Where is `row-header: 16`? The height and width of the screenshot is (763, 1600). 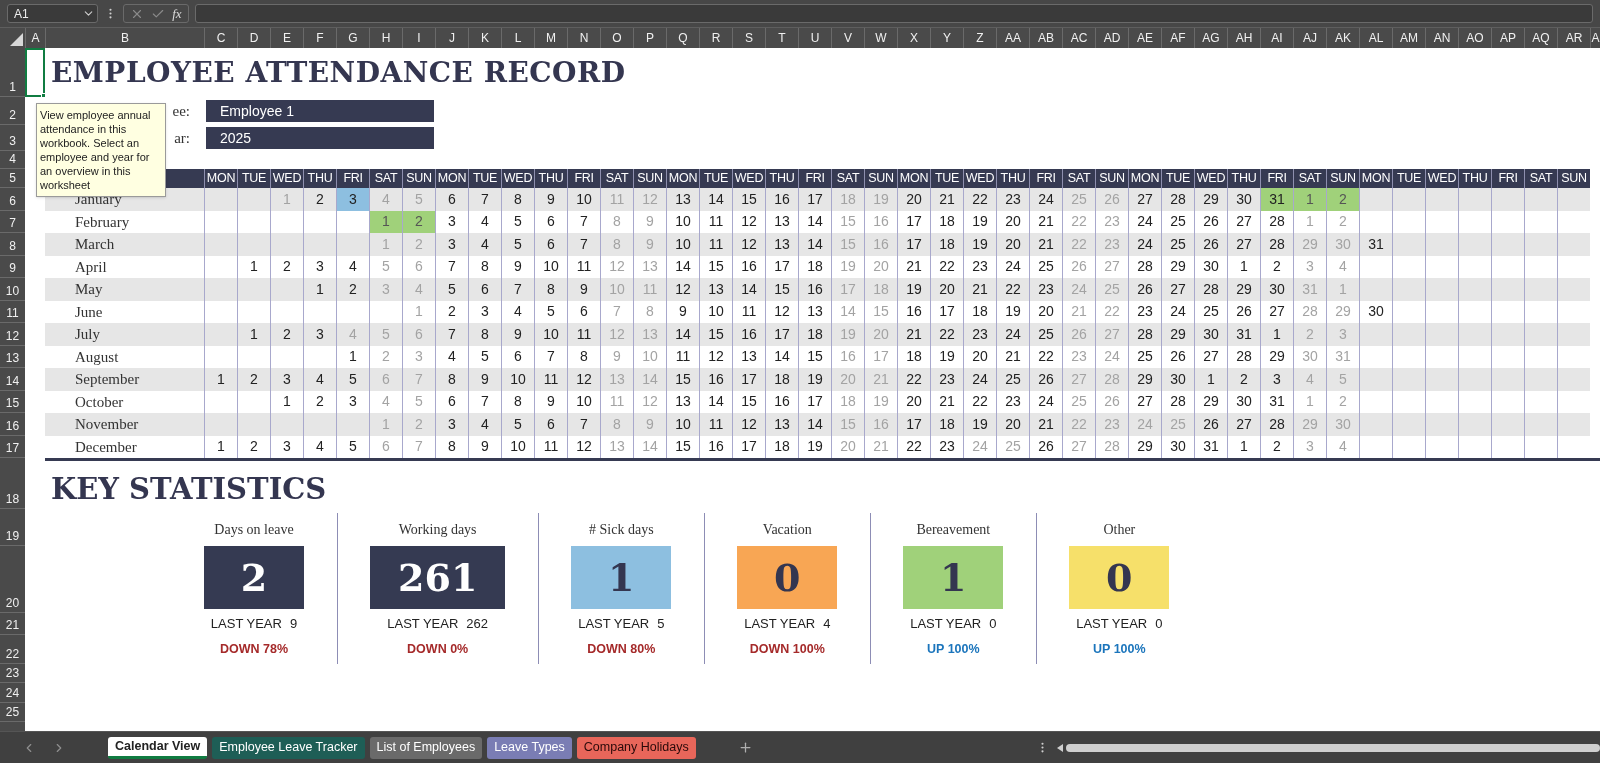
row-header: 16 is located at coordinates (12, 424).